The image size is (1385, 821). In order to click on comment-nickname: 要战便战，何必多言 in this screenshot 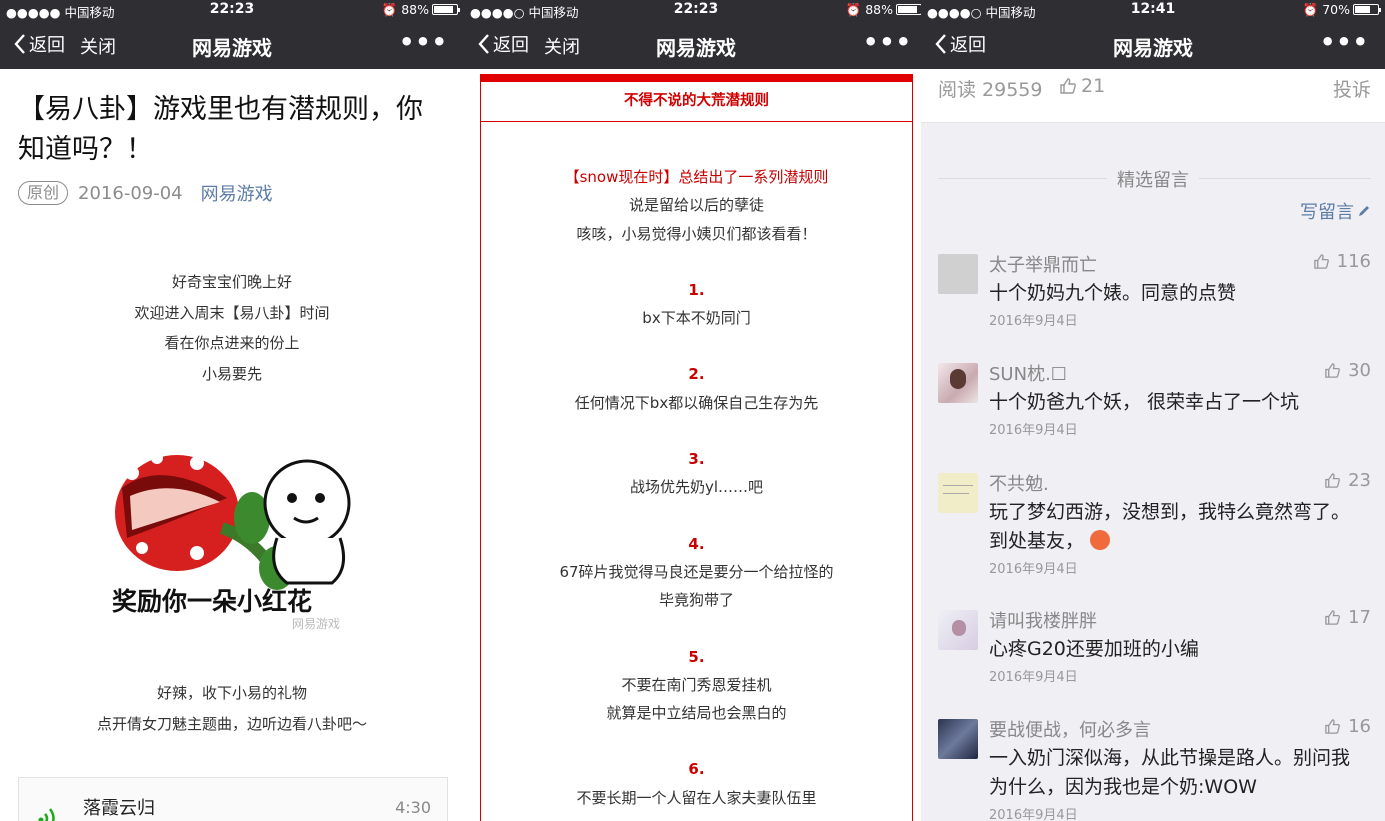, I will do `click(1070, 730)`.